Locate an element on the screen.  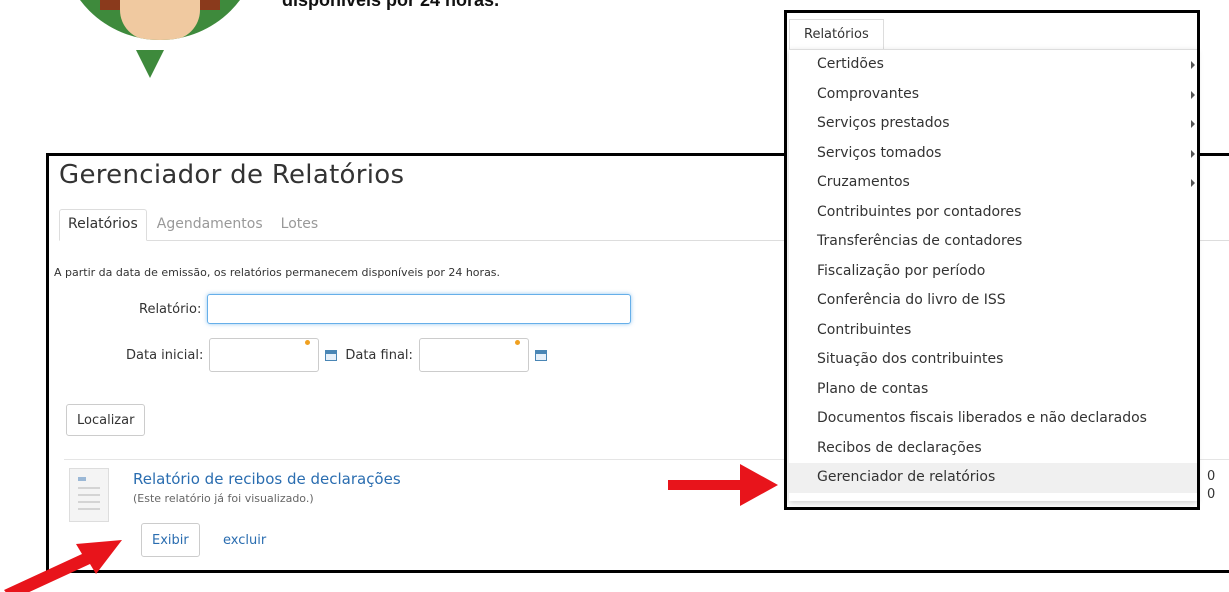
menu-item: Conferência do livro de ISS is located at coordinates (993, 301).